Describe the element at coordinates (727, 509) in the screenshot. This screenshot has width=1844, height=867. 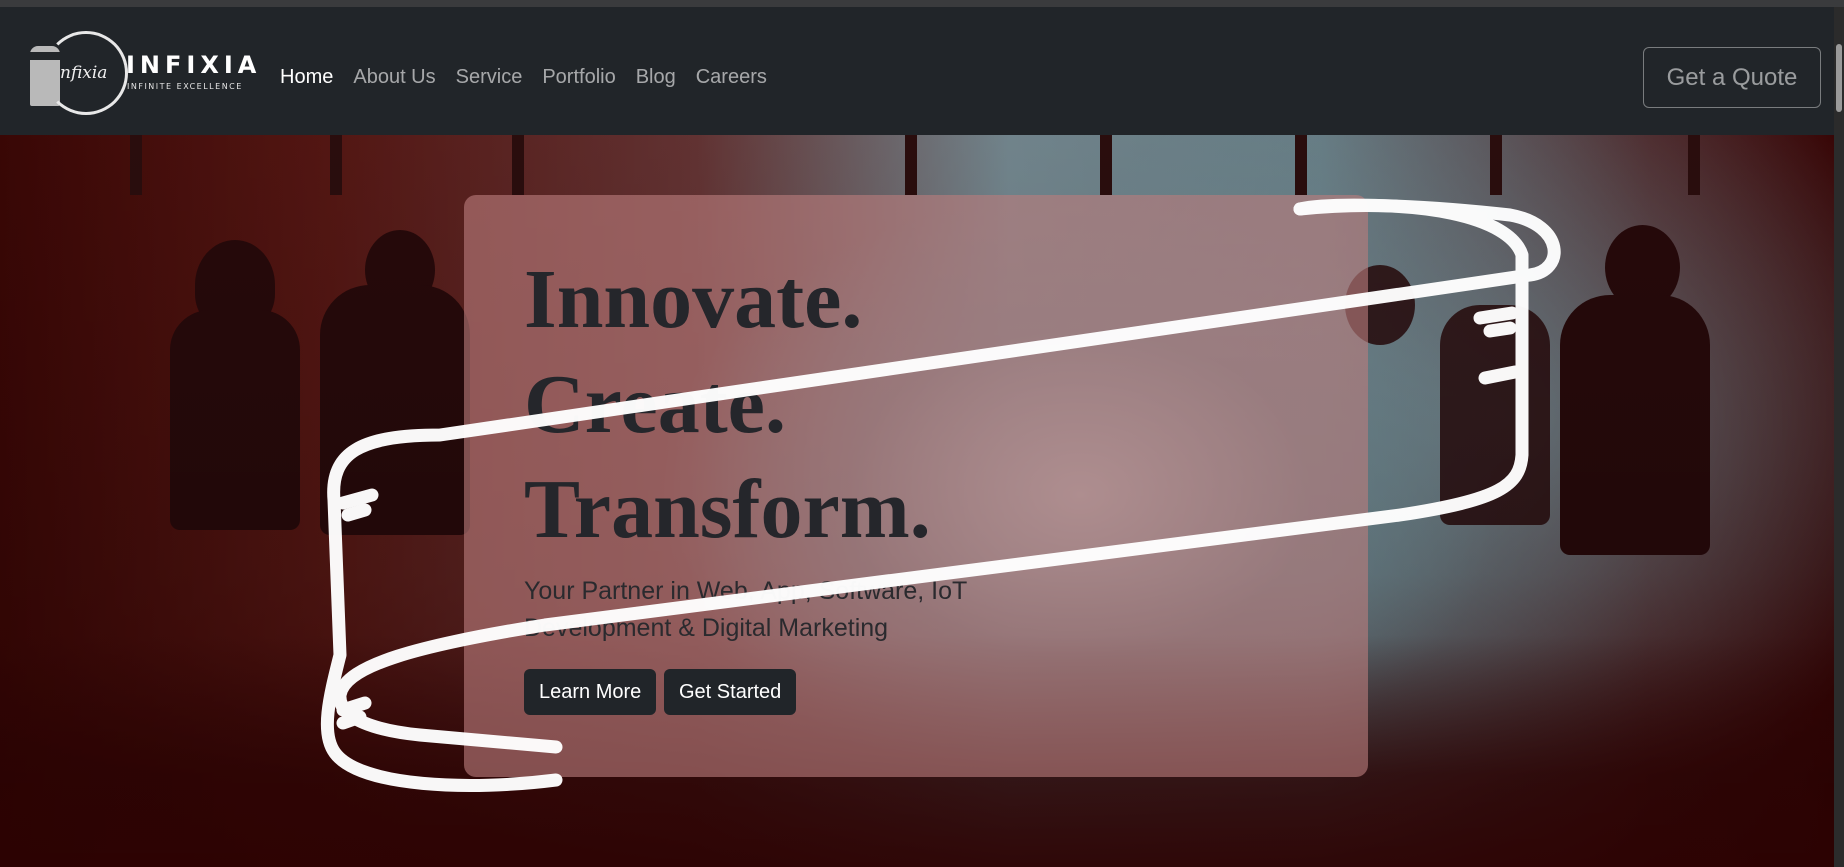
I see `headline-line-3: Transform.` at that location.